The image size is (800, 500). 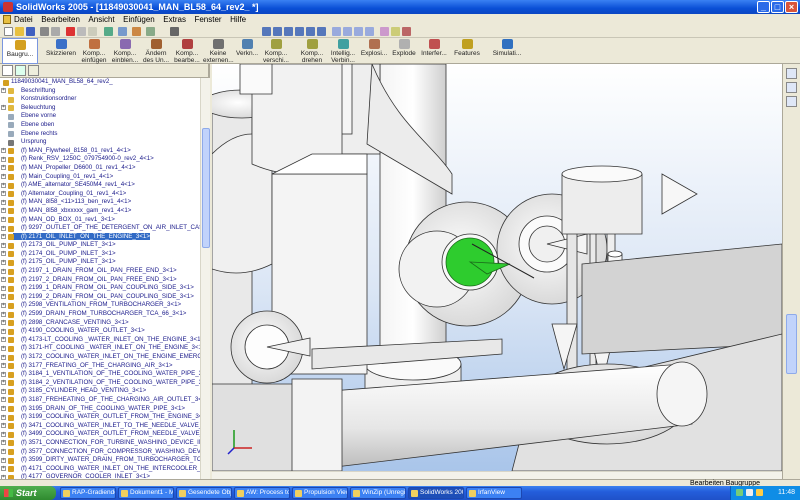 What do you see at coordinates (101, 19) in the screenshot?
I see `menu-view: Ansicht` at bounding box center [101, 19].